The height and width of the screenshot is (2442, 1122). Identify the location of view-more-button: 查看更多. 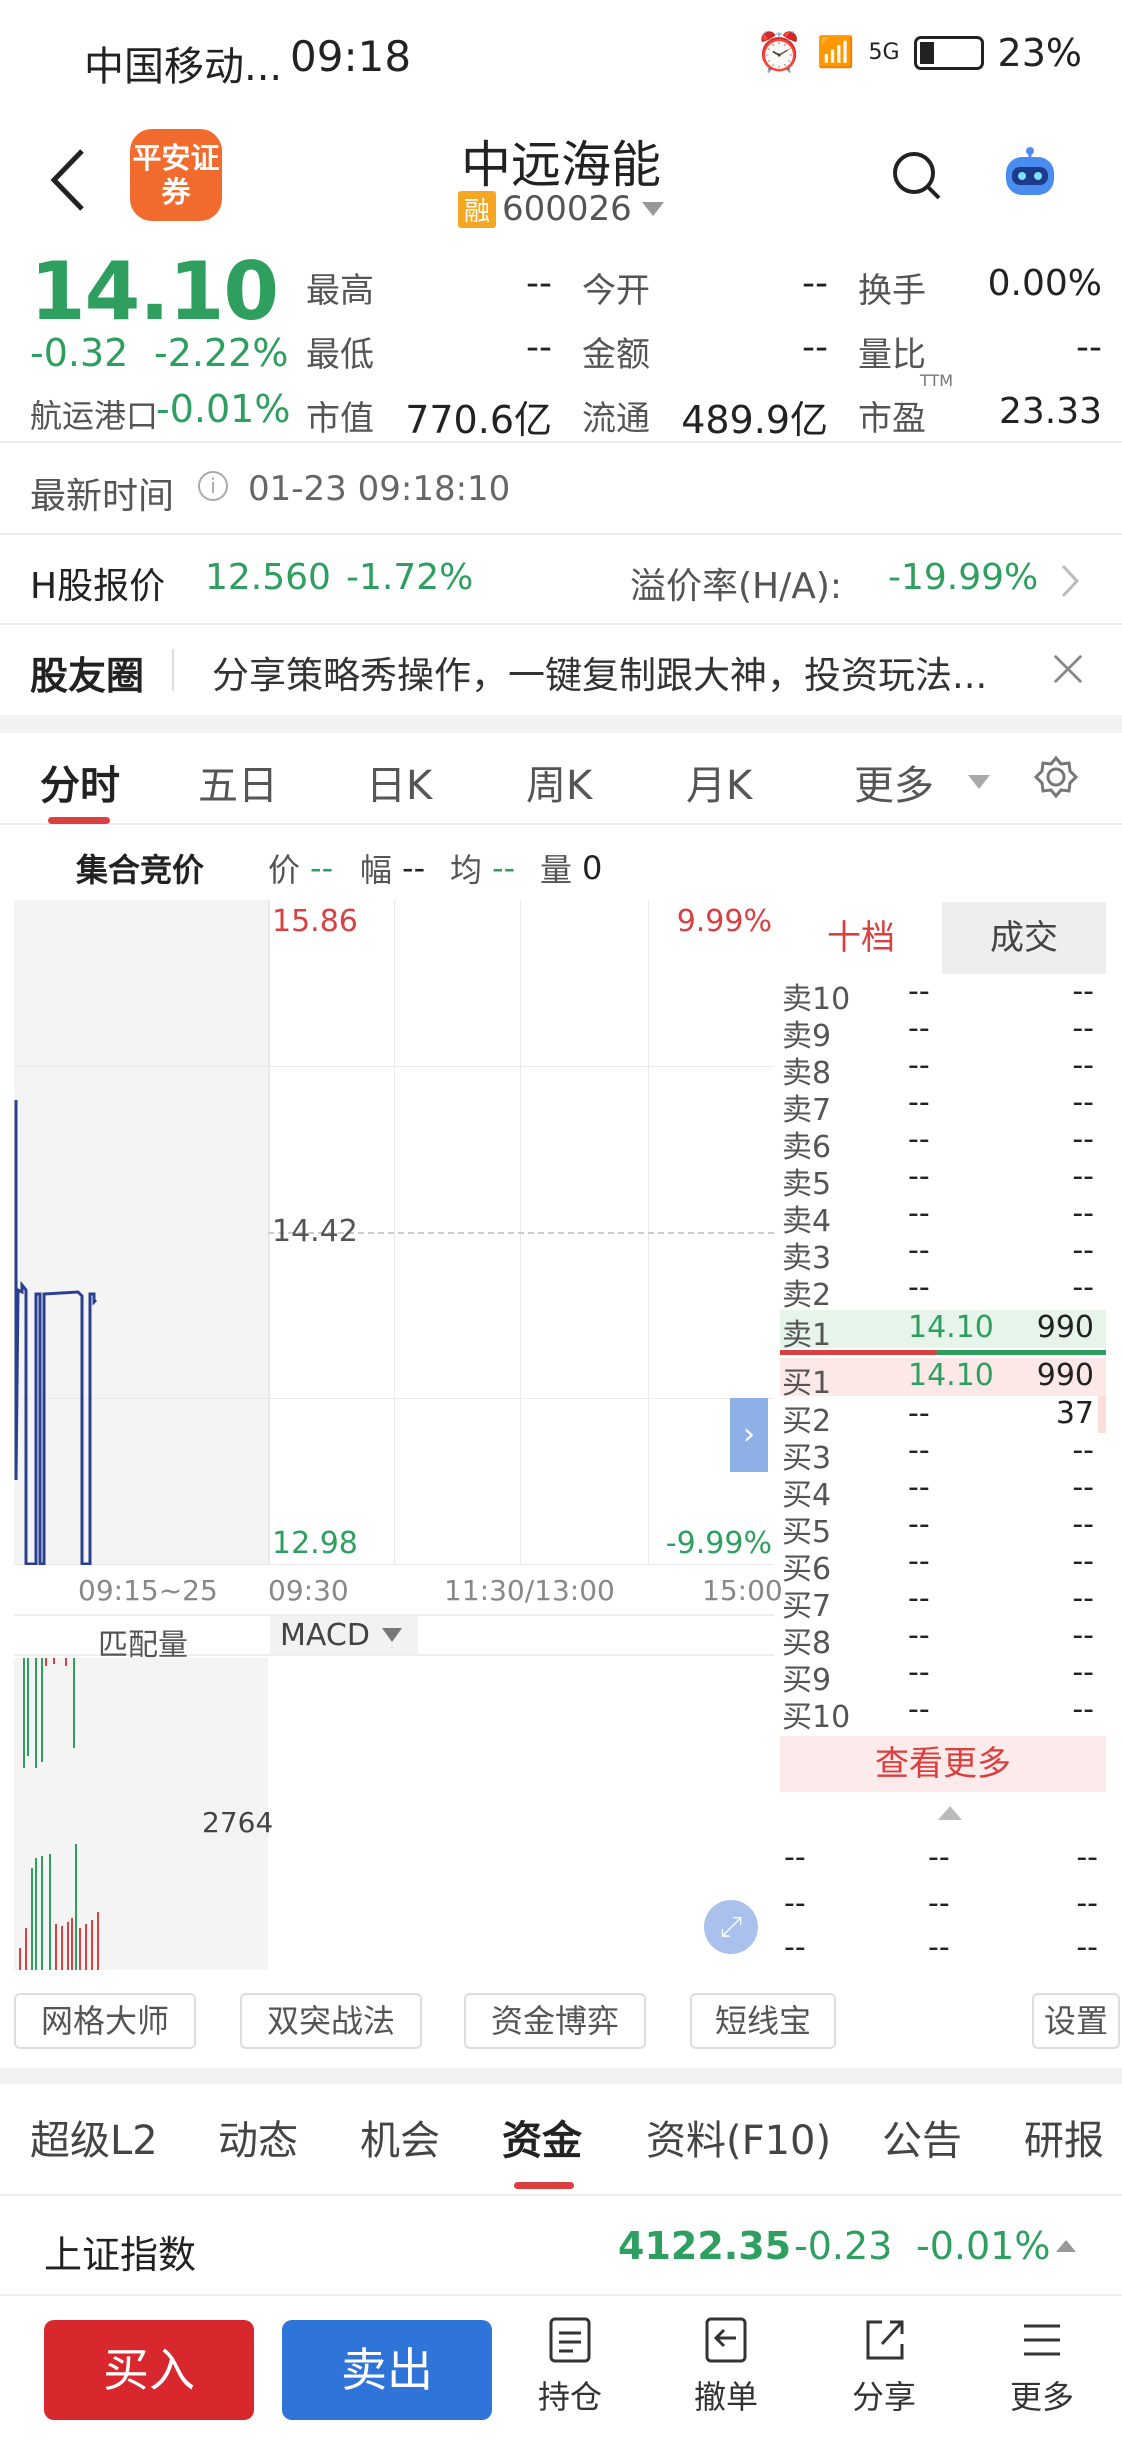
(943, 1764).